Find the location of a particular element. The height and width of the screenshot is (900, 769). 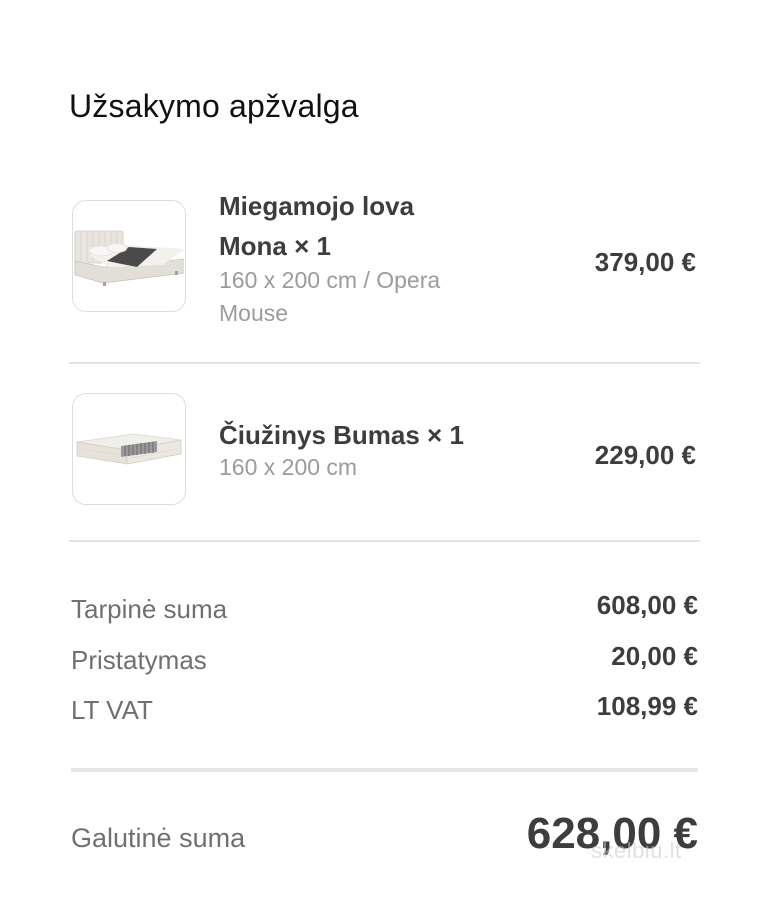

shipping-value: 20,00 € is located at coordinates (654, 656).